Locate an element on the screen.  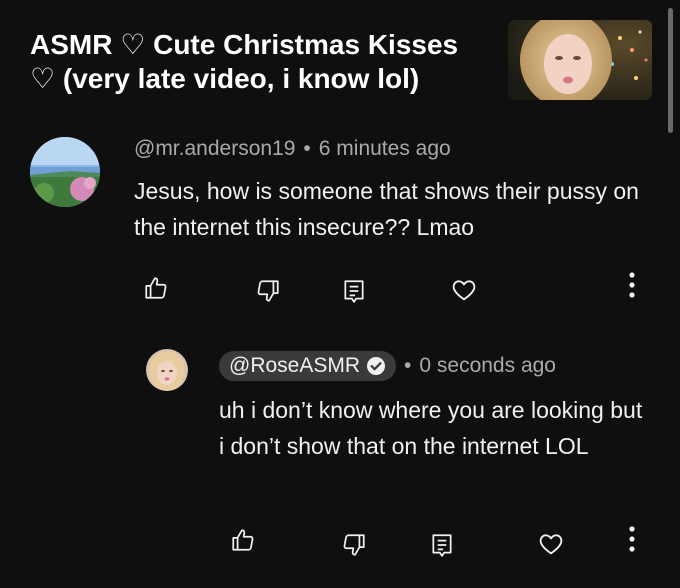
dislike-button is located at coordinates (268, 291).